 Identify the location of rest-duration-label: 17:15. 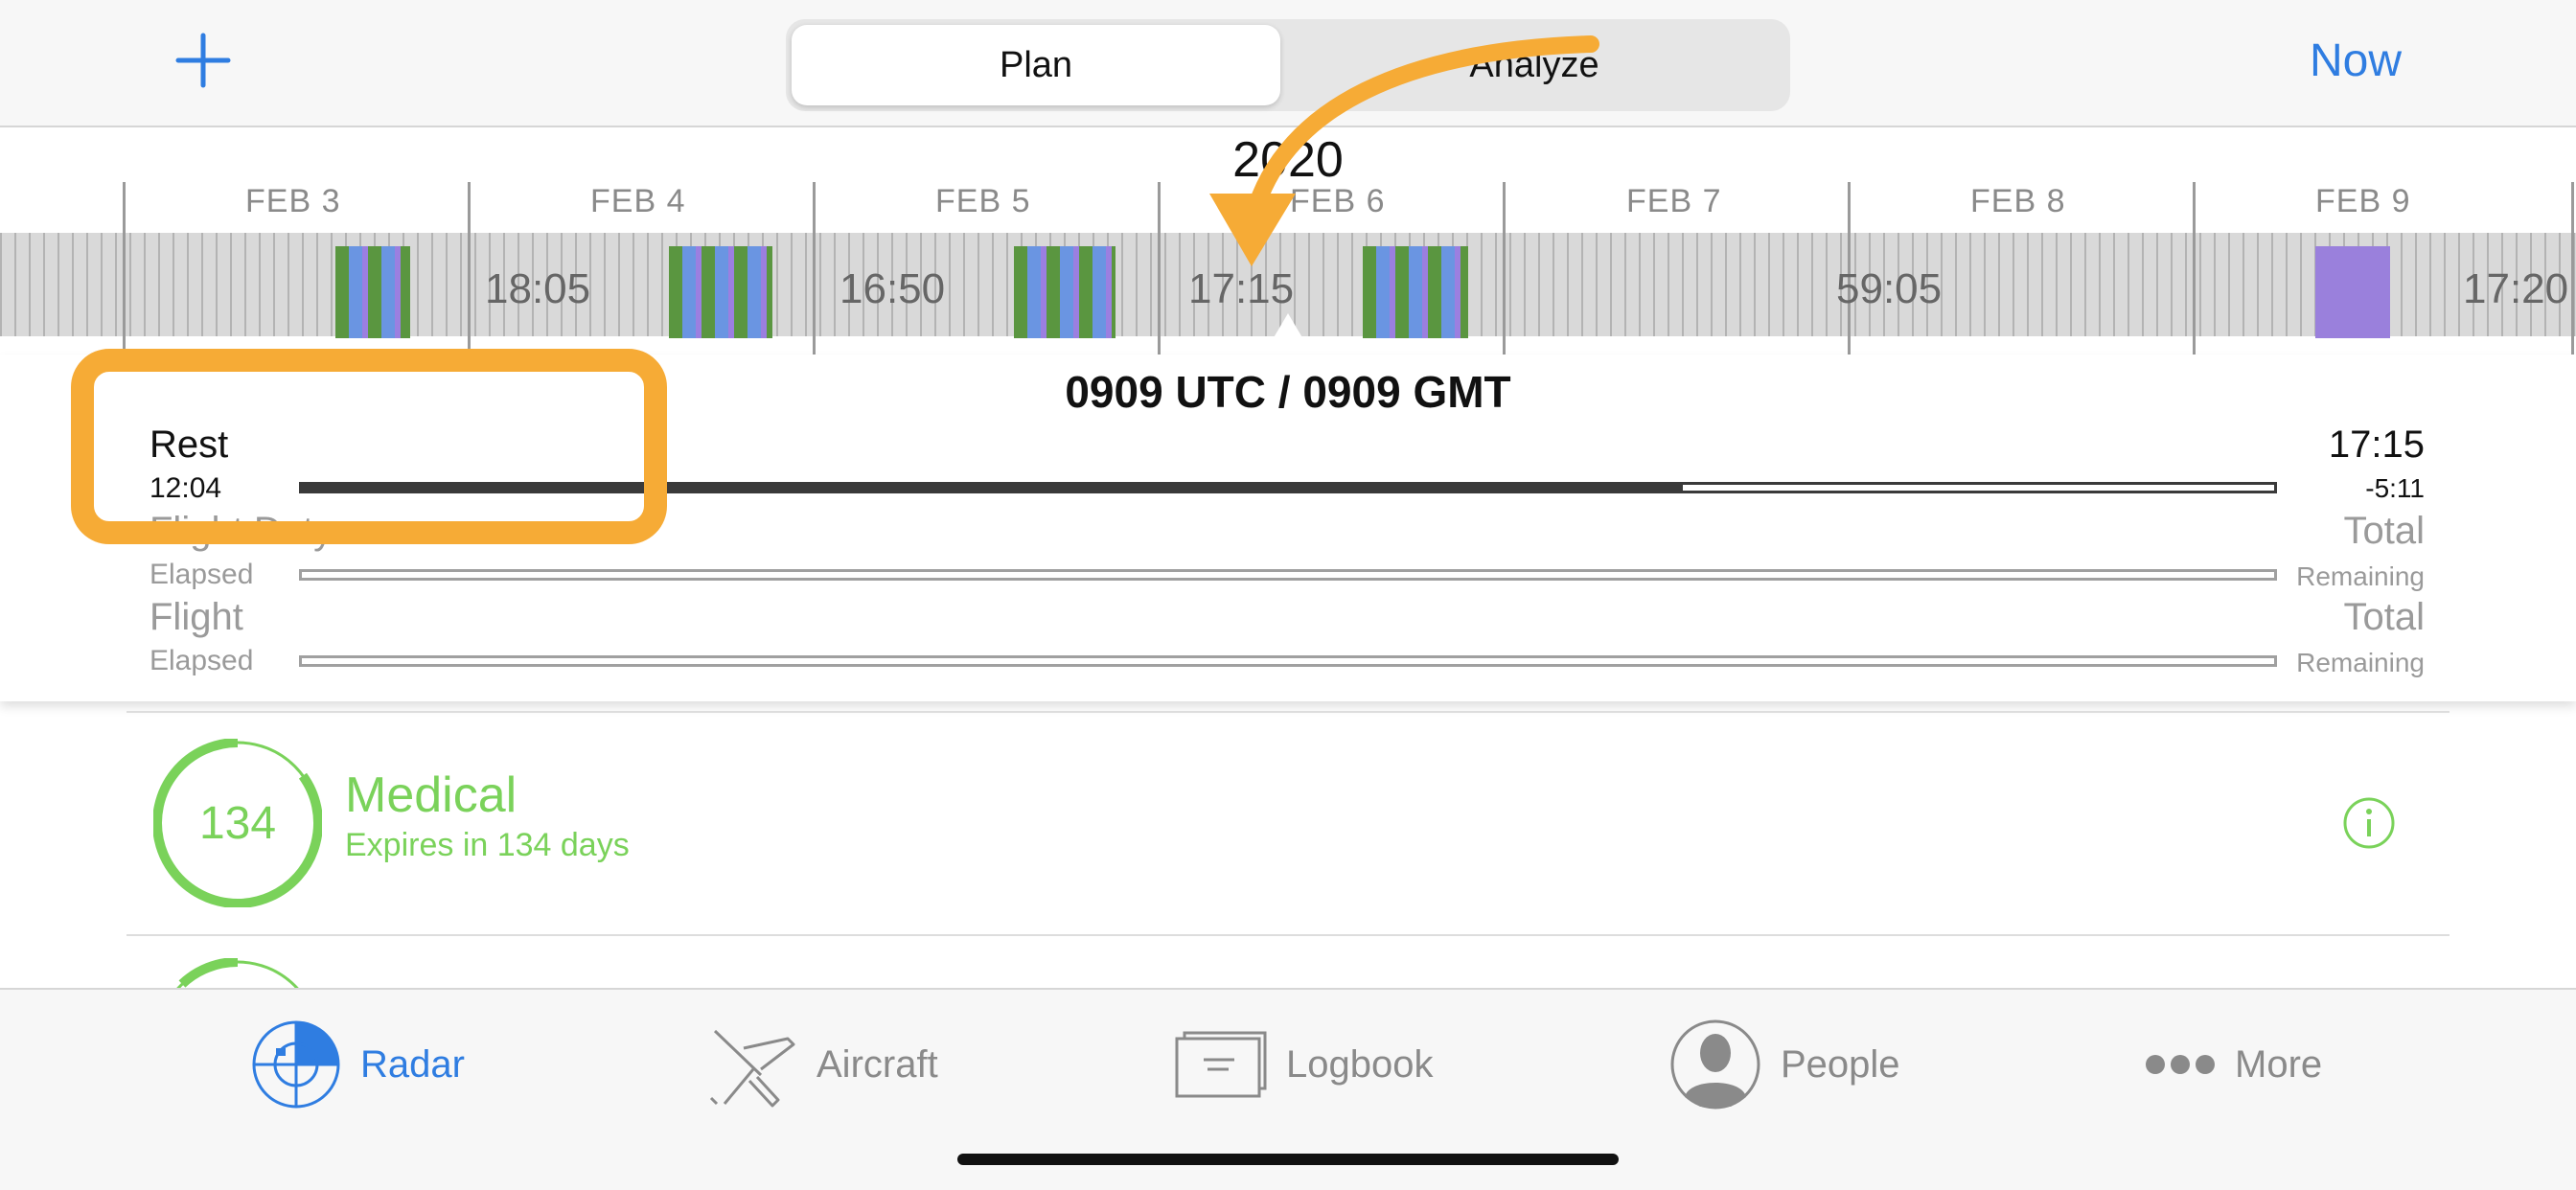
(1241, 288).